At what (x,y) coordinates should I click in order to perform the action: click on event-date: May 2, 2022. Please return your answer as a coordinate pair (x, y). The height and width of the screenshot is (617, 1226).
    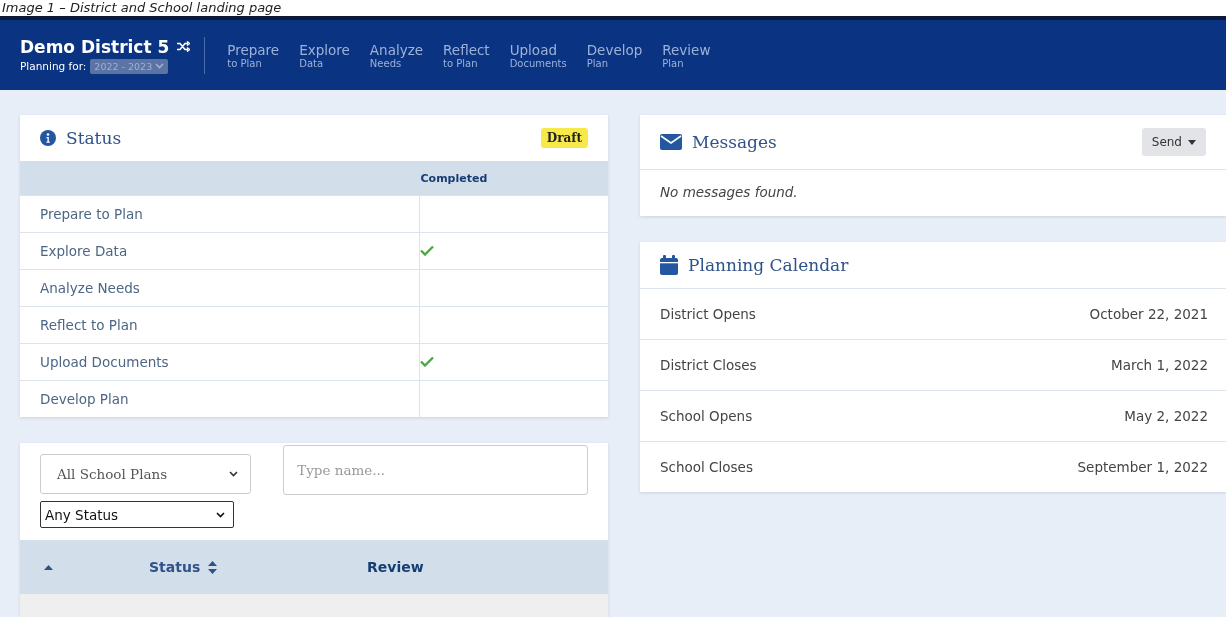
    Looking at the image, I should click on (1166, 416).